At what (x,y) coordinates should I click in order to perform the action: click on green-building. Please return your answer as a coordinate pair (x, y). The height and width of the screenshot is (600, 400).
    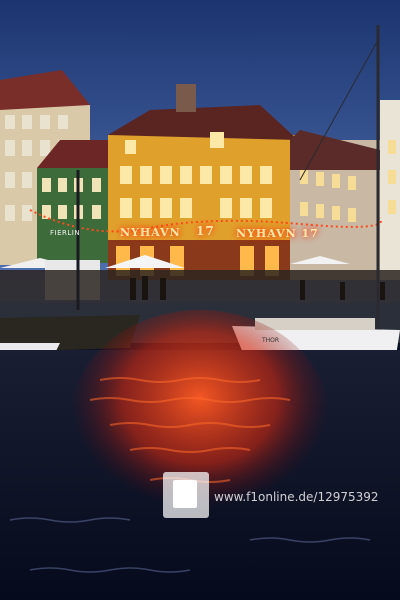
    Looking at the image, I should click on (74, 201).